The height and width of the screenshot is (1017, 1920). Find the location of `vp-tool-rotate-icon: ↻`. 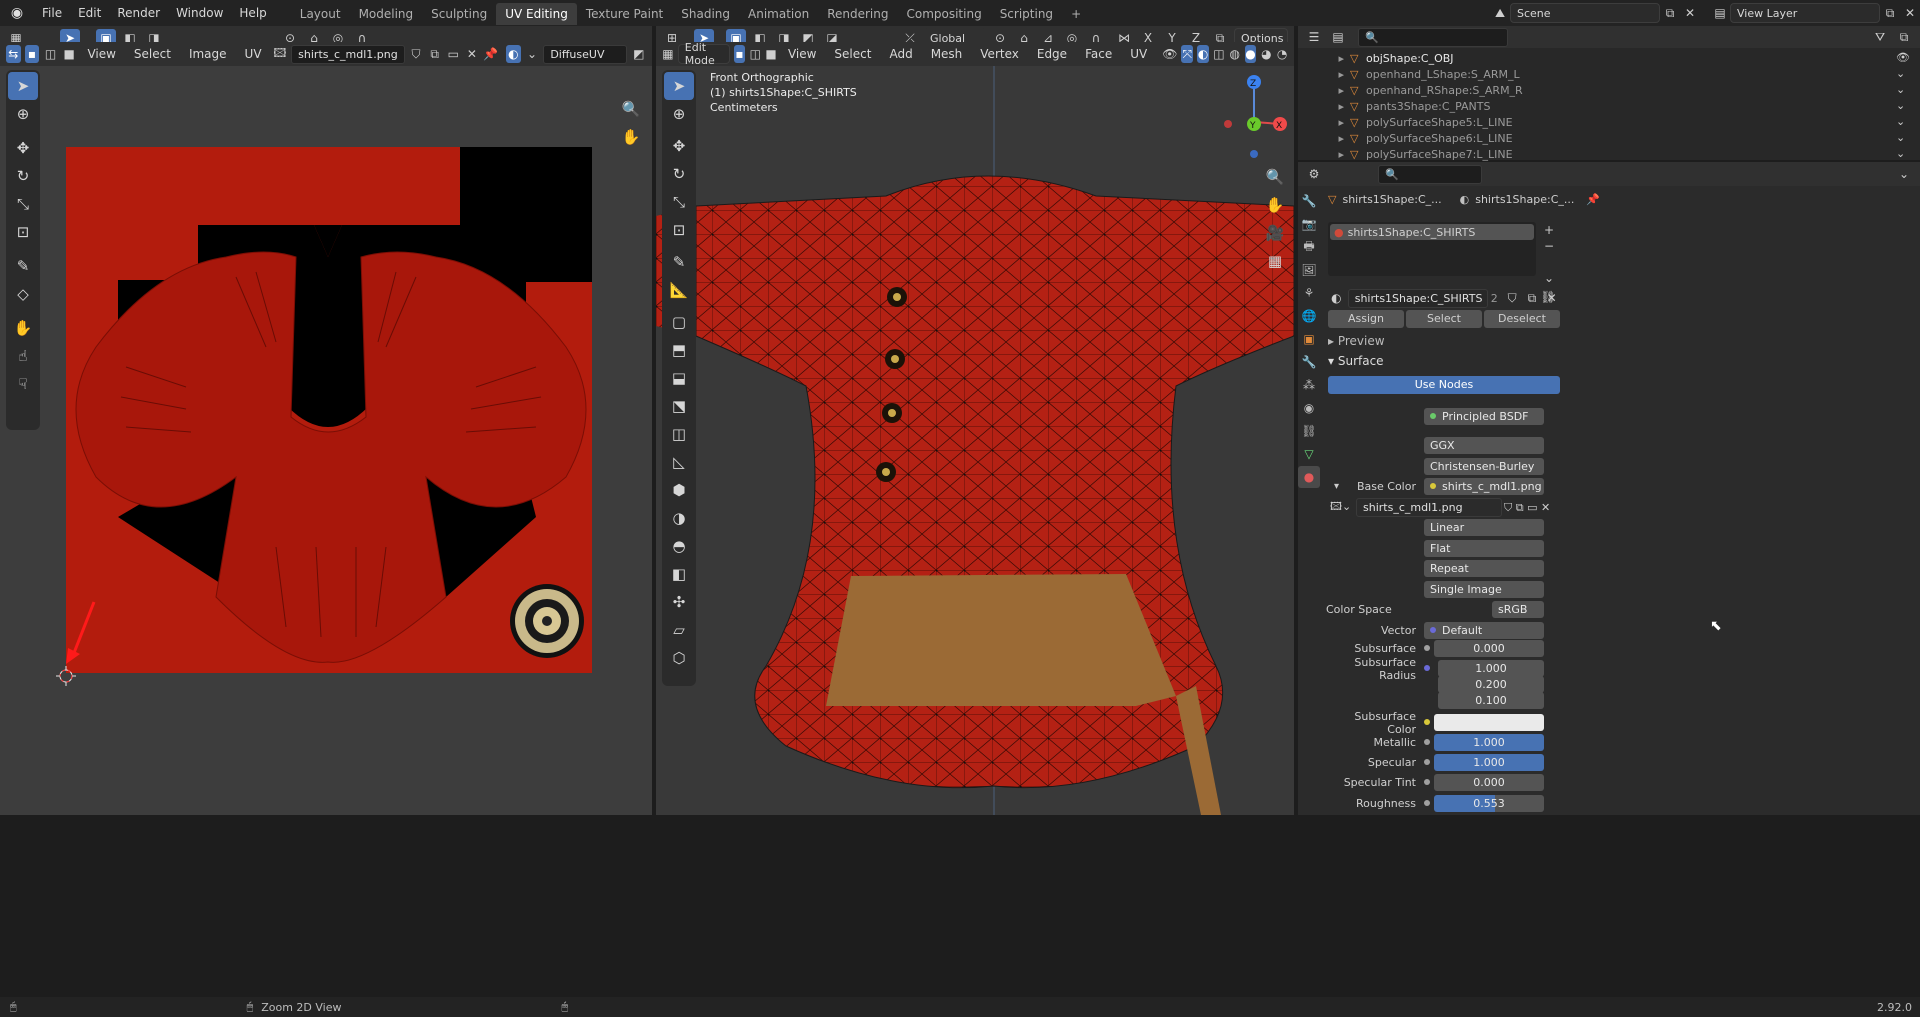

vp-tool-rotate-icon: ↻ is located at coordinates (679, 174).